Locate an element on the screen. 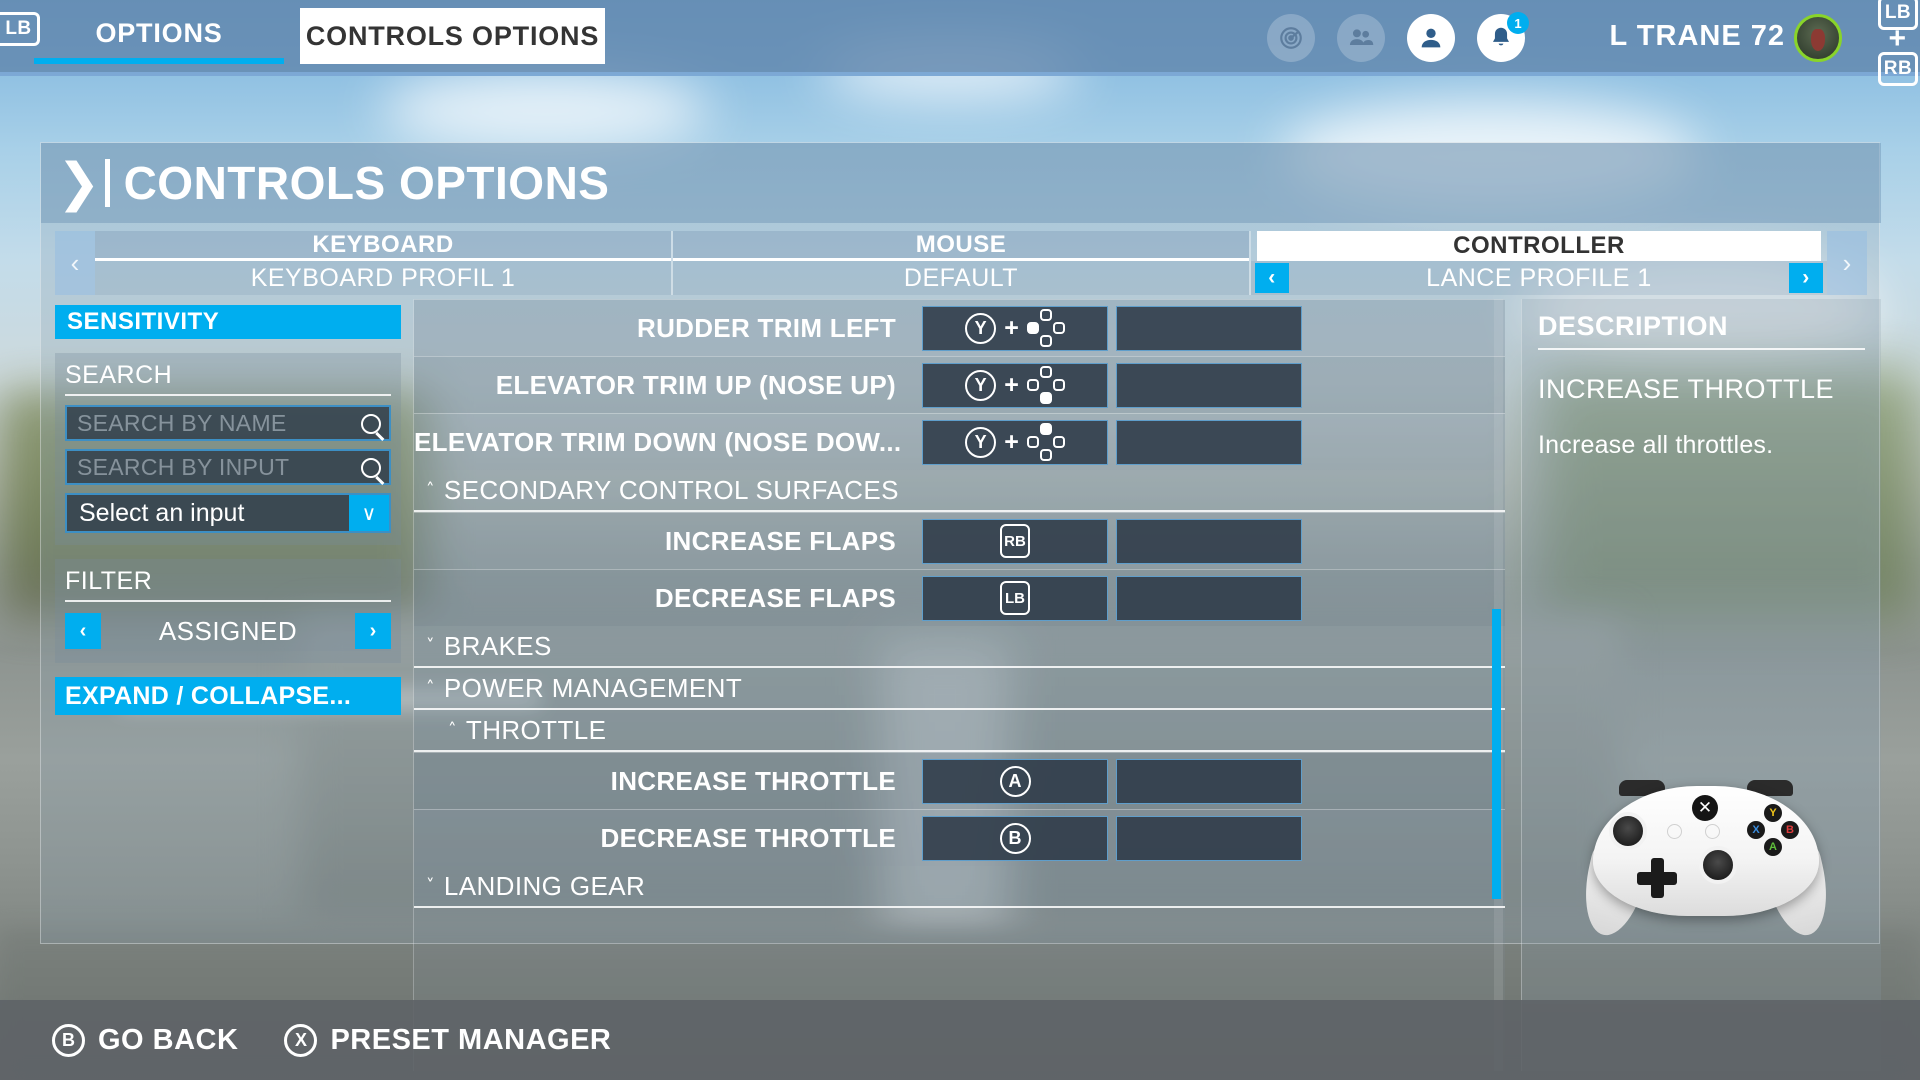 This screenshot has height=1080, width=1920. select-an-input-dropdown: Select an input ∨ is located at coordinates (228, 513).